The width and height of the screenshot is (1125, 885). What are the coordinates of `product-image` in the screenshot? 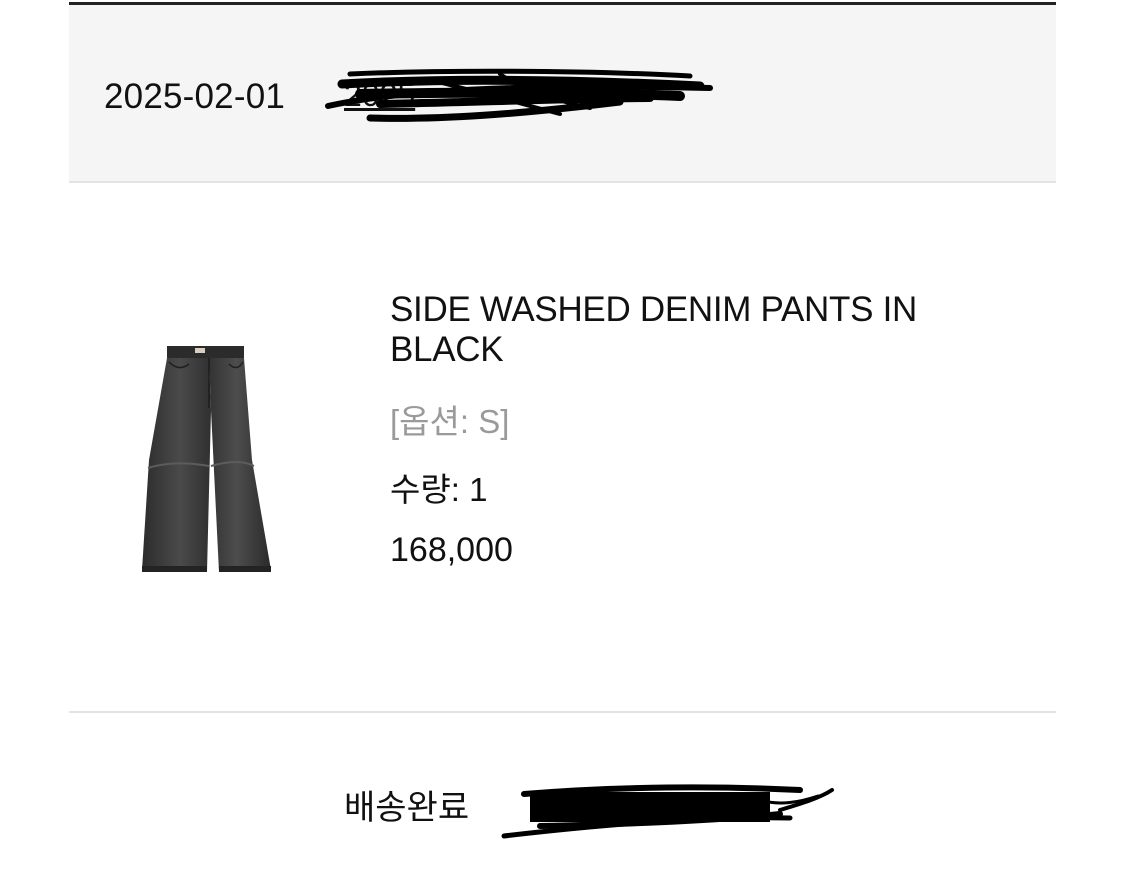 It's located at (209, 460).